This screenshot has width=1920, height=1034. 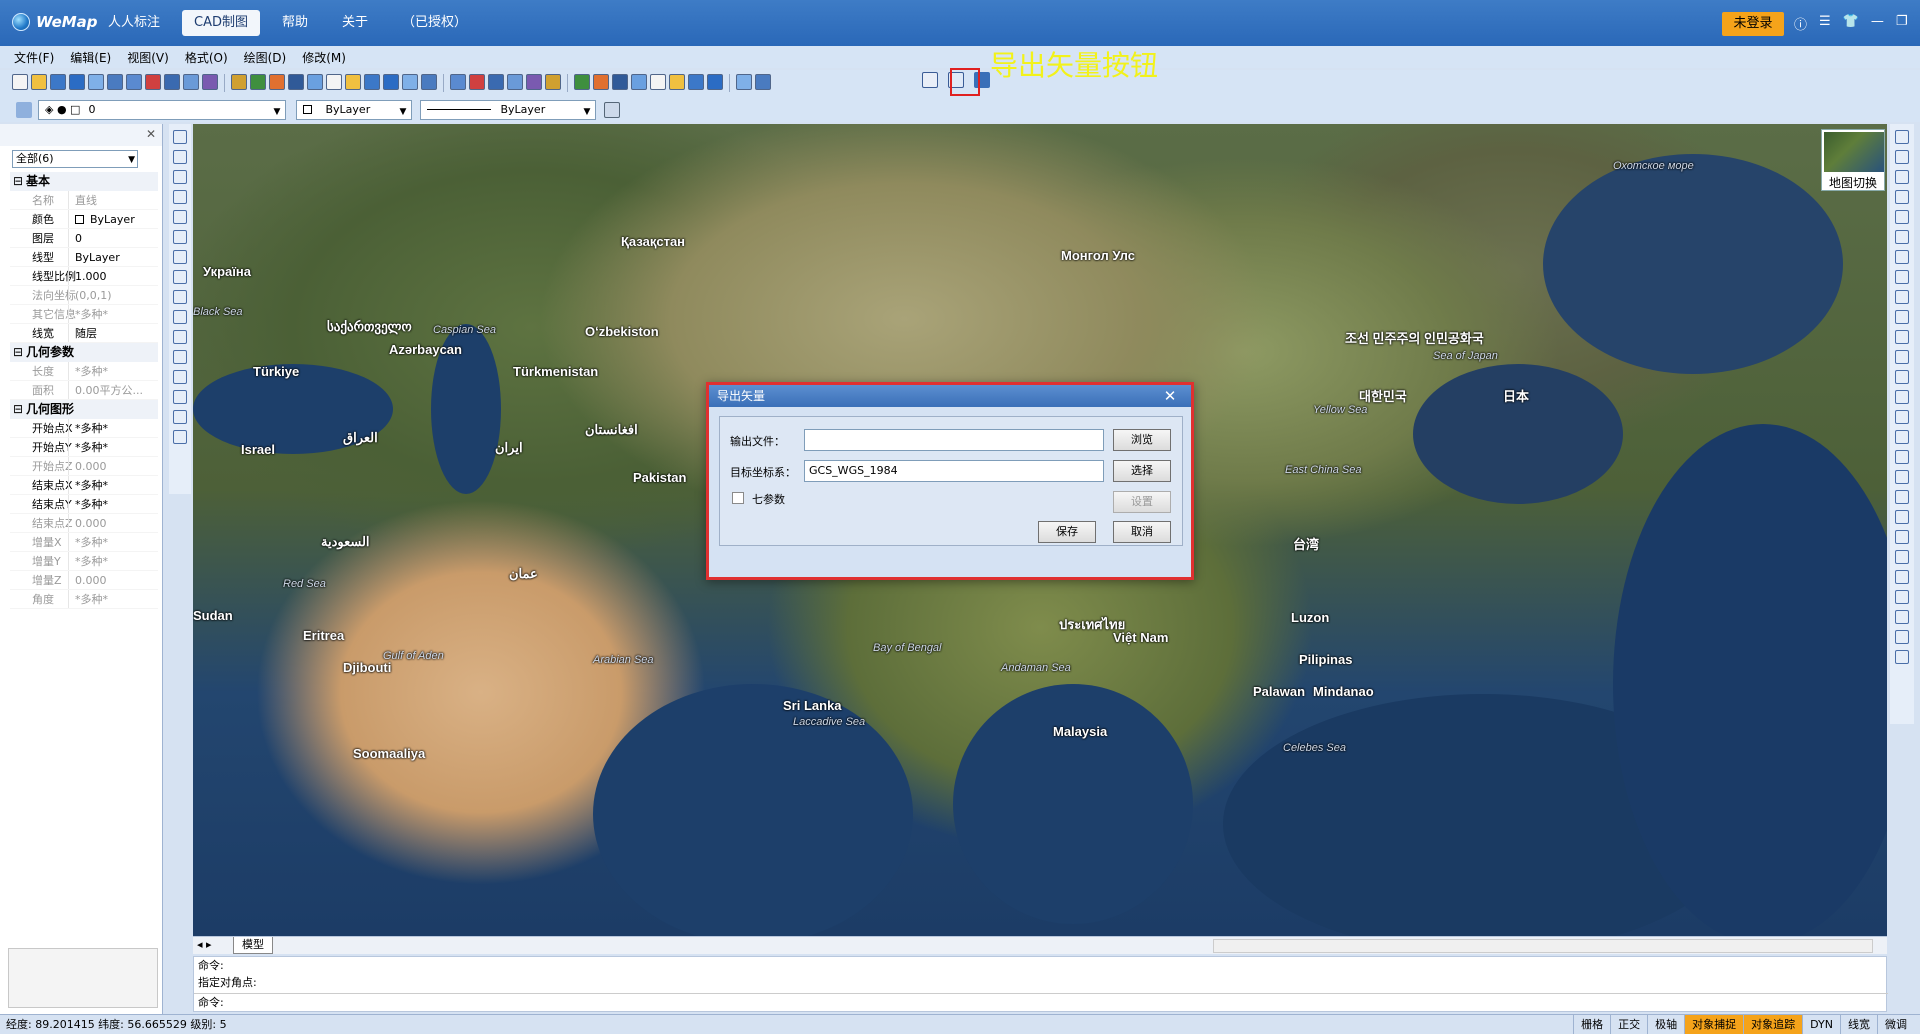 I want to click on color-combo: ByLayer ▼, so click(x=354, y=110).